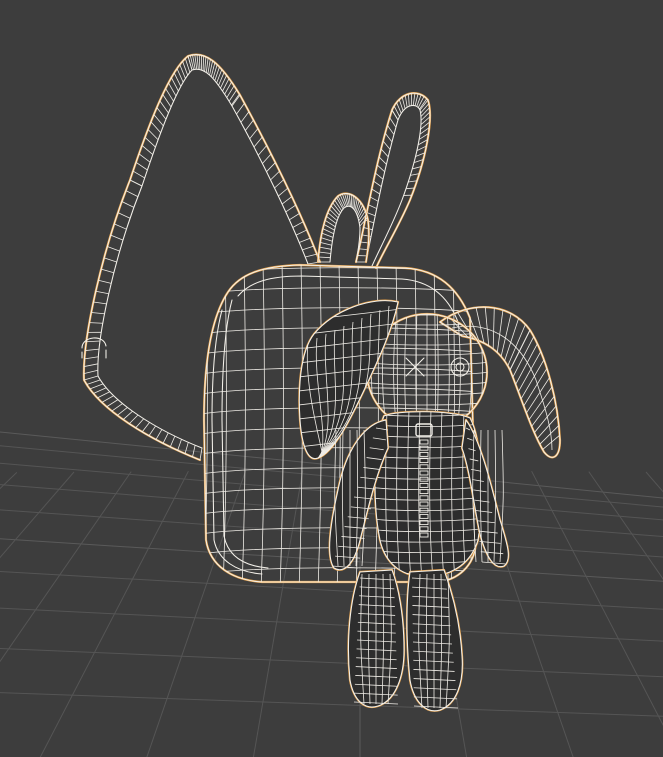 The width and height of the screenshot is (663, 757). I want to click on button-eye-icon, so click(460, 367).